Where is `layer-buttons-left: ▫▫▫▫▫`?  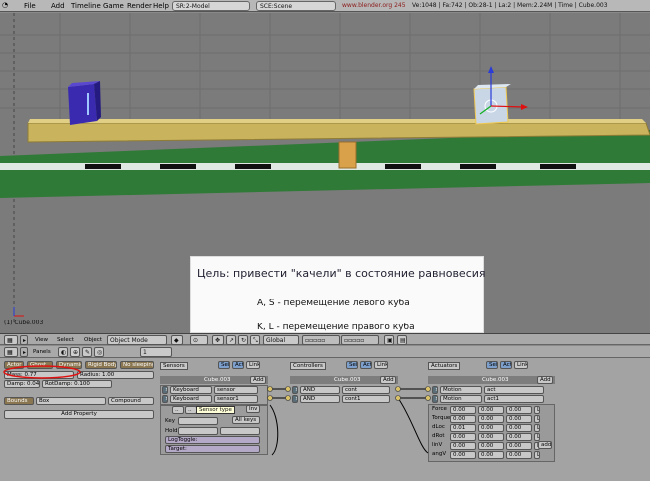
layer-buttons-left: ▫▫▫▫▫ is located at coordinates (321, 340).